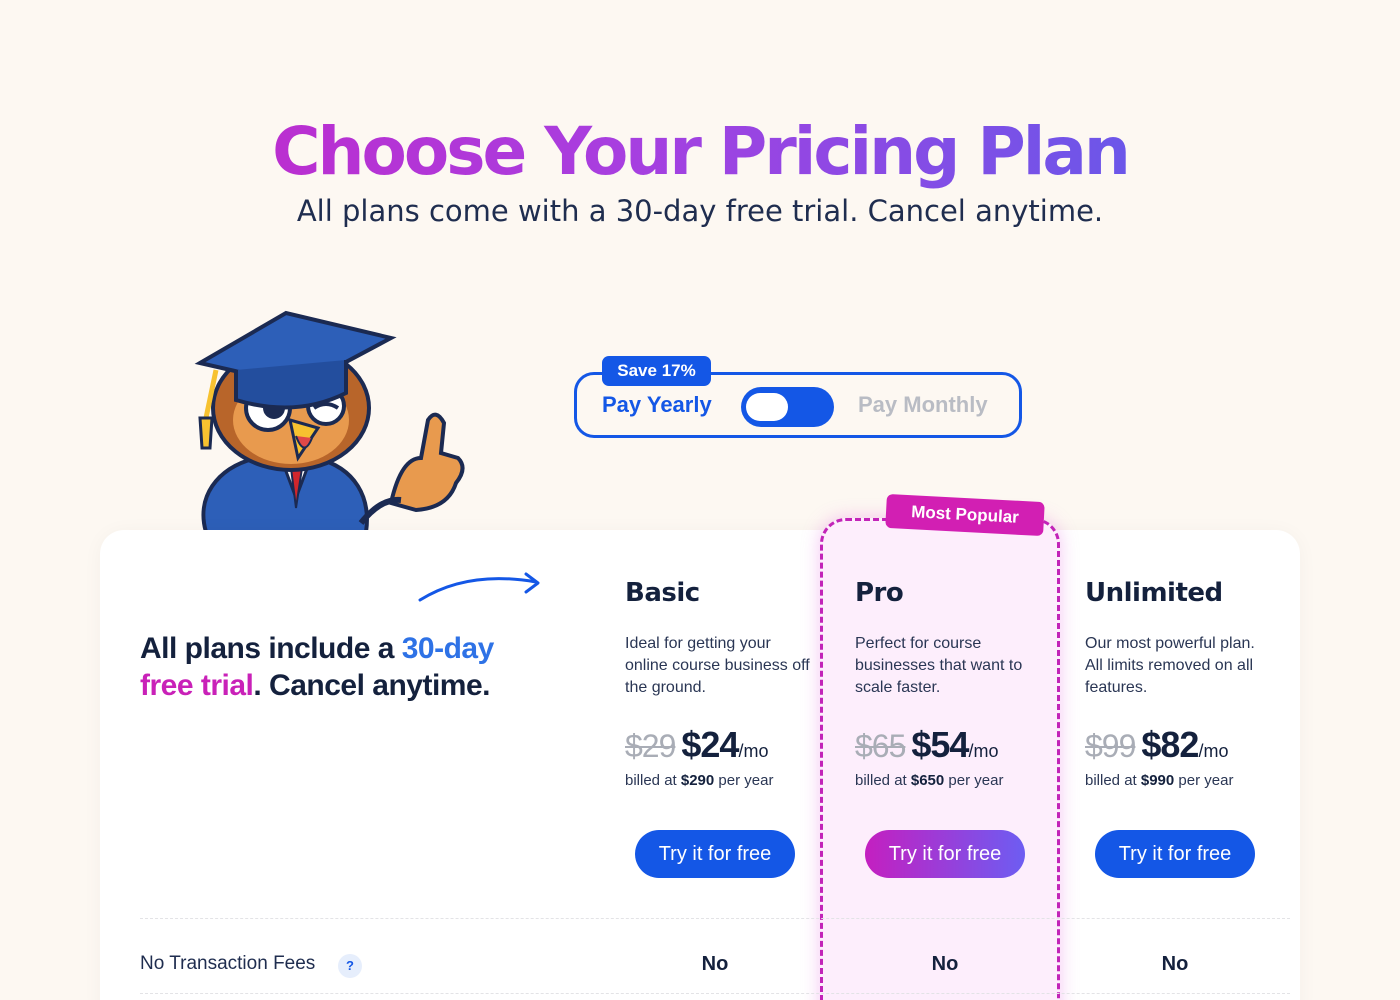 This screenshot has width=1400, height=1000. I want to click on pay-monthly-option: Pay Monthly, so click(923, 405).